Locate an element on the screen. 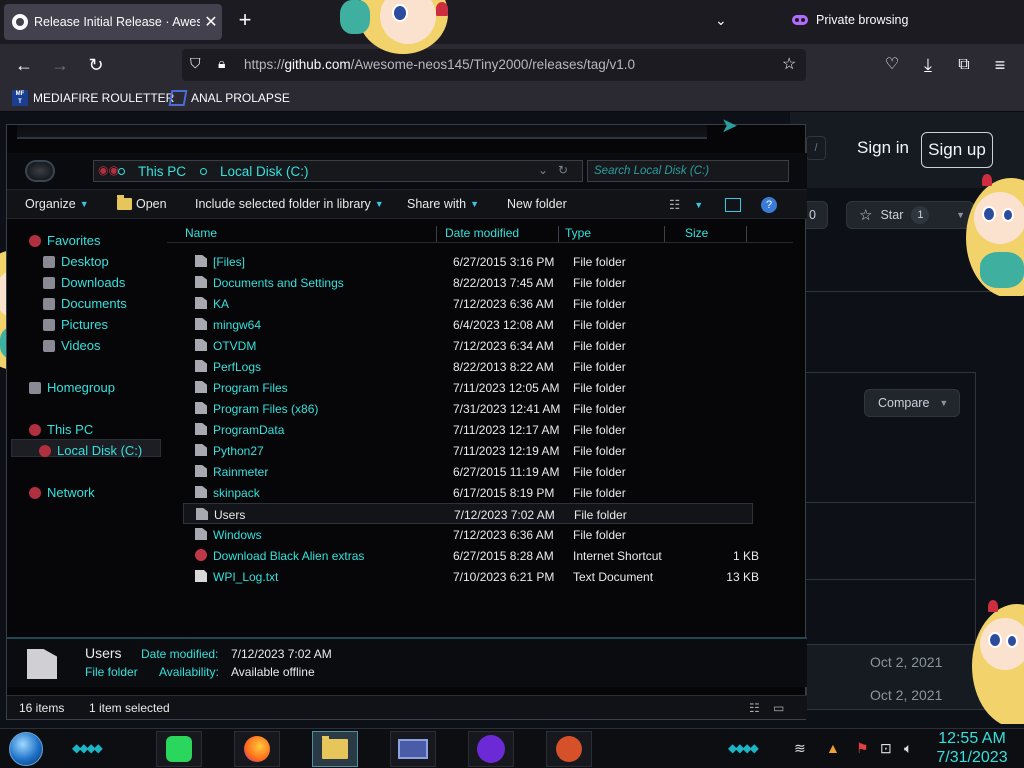 The width and height of the screenshot is (1024, 768). window-title-decoration is located at coordinates (362, 132).